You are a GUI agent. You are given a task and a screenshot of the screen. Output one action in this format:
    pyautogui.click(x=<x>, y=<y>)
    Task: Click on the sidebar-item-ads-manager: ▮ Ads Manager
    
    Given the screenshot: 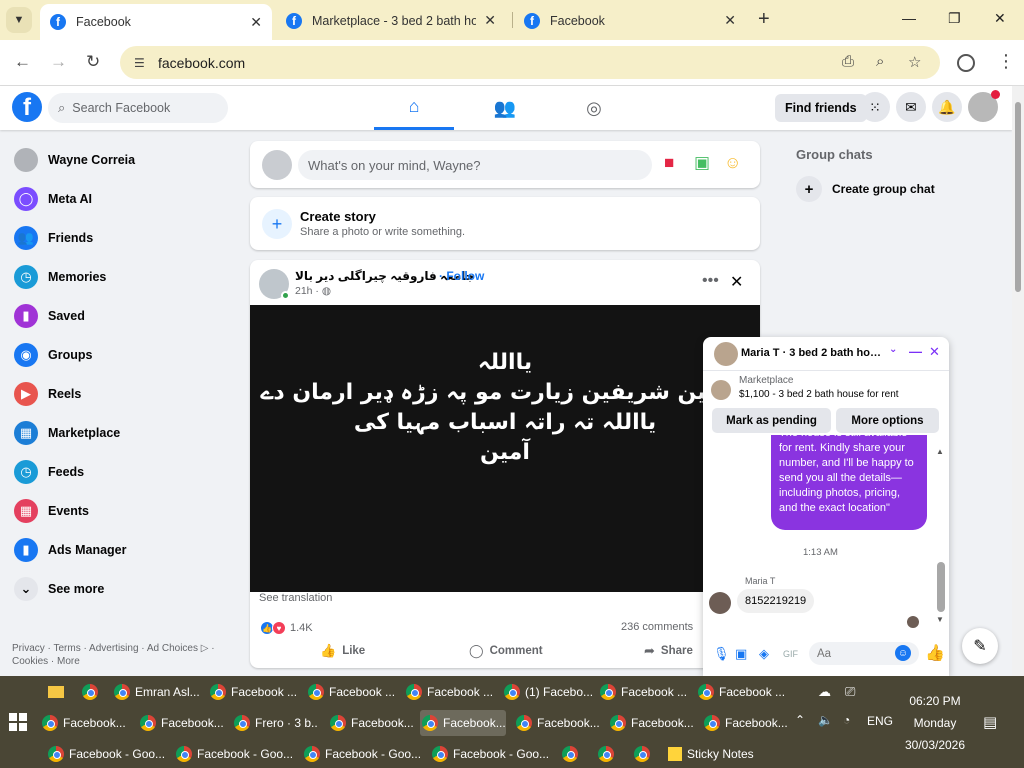 What is the action you would take?
    pyautogui.click(x=120, y=549)
    